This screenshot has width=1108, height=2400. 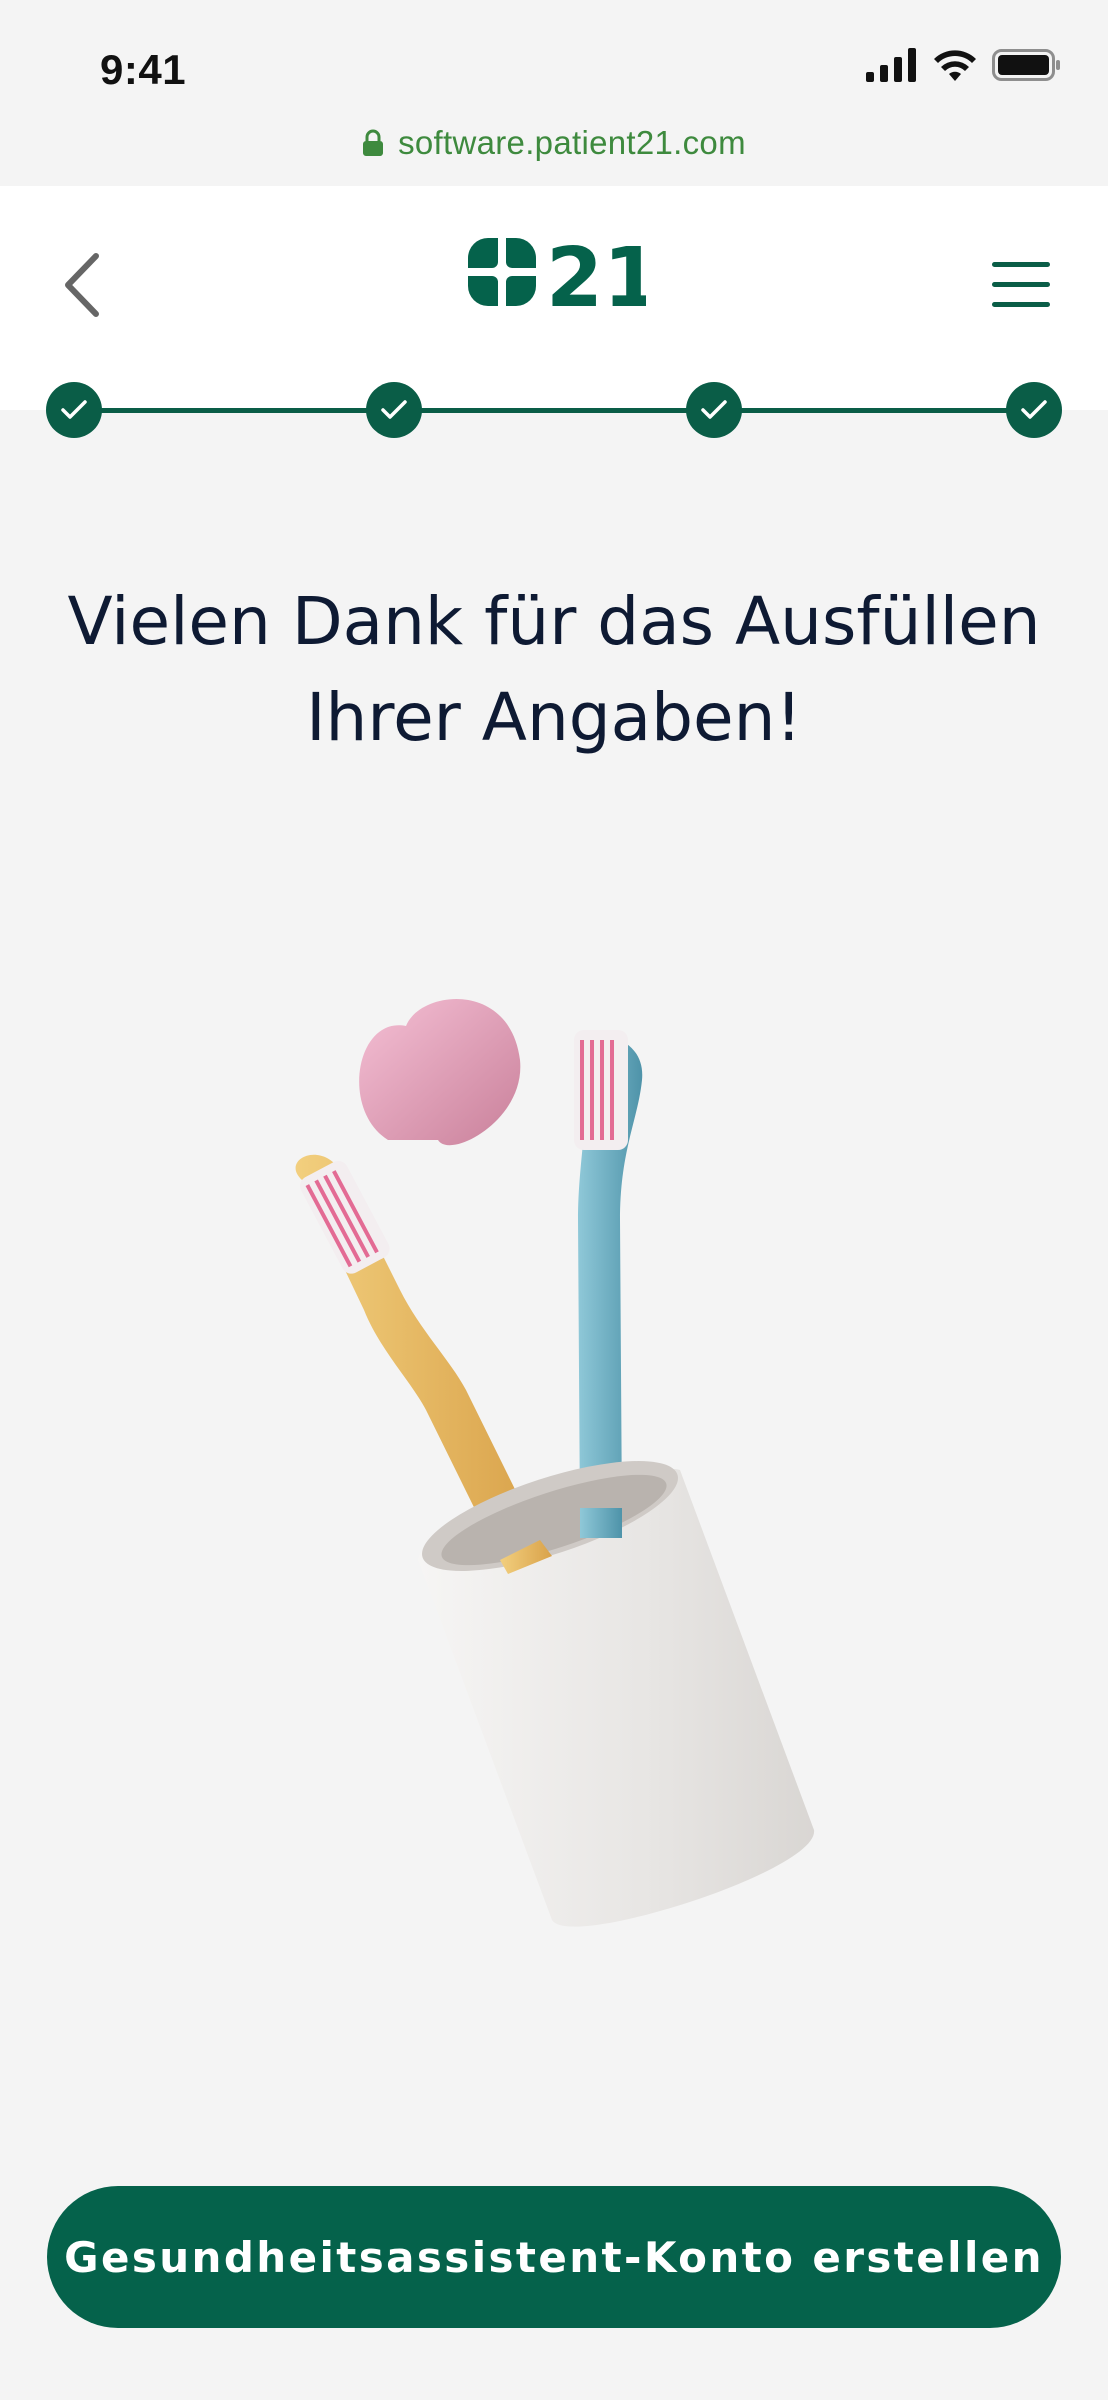 I want to click on progress-stepper, so click(x=554, y=410).